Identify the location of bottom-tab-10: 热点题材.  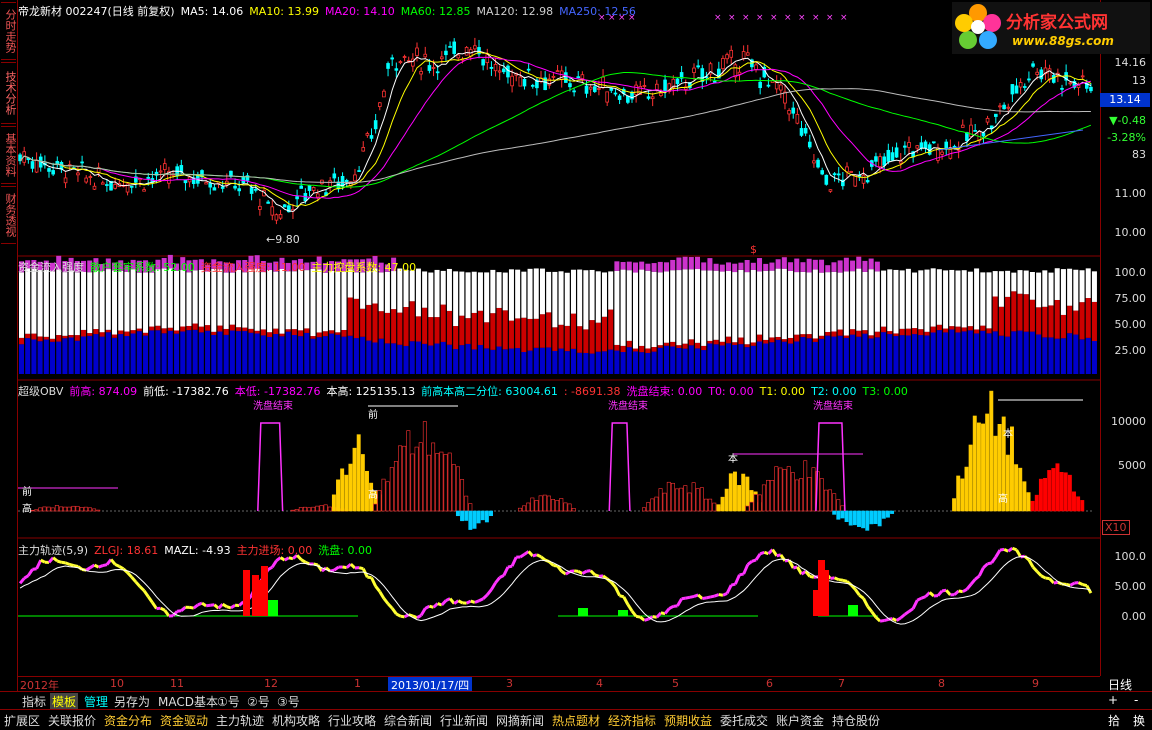
(576, 720).